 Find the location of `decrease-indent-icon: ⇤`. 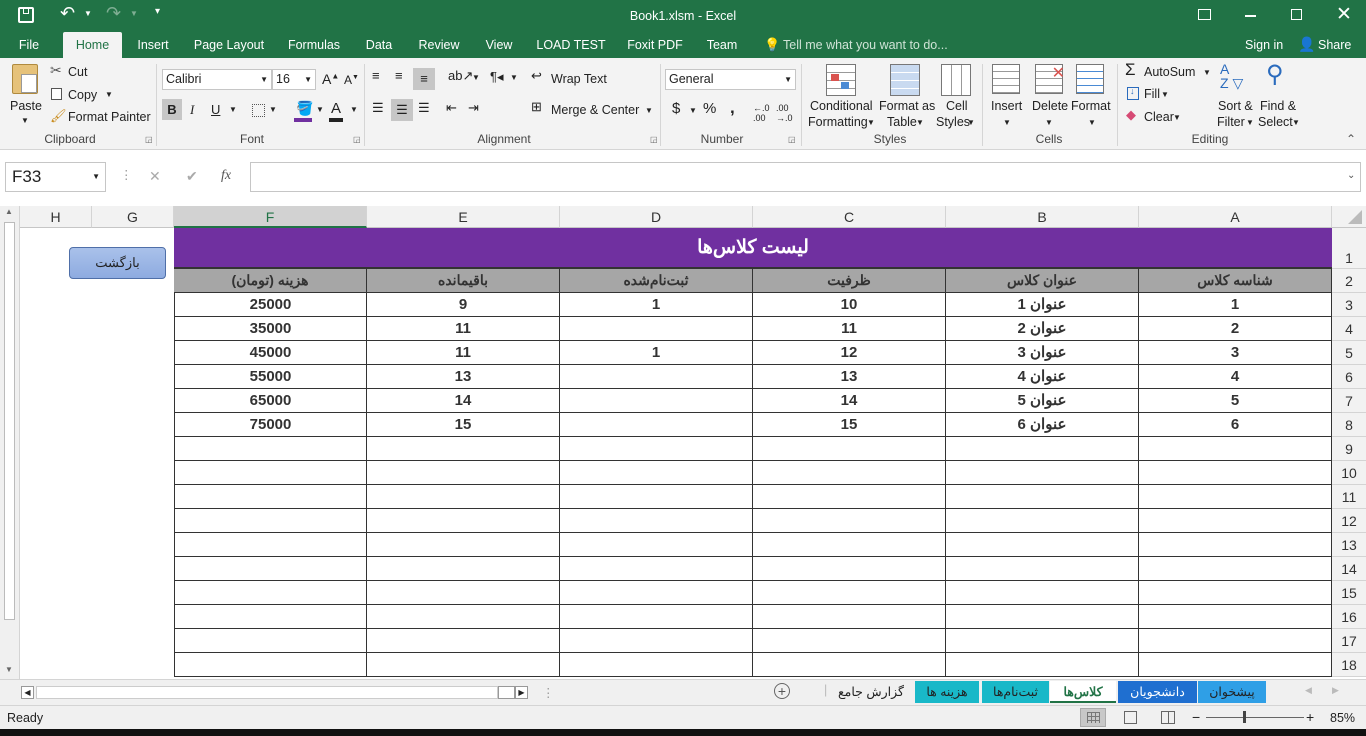

decrease-indent-icon: ⇤ is located at coordinates (451, 108).